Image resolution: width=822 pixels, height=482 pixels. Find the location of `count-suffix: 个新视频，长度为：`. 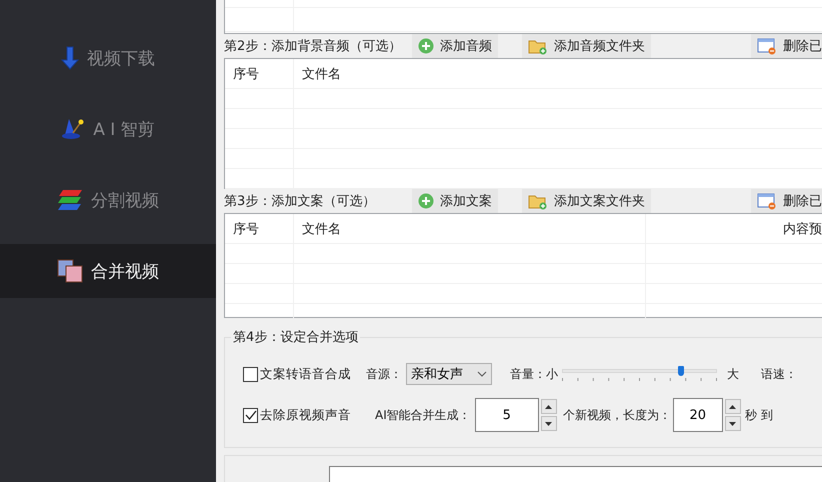

count-suffix: 个新视频，长度为： is located at coordinates (616, 415).